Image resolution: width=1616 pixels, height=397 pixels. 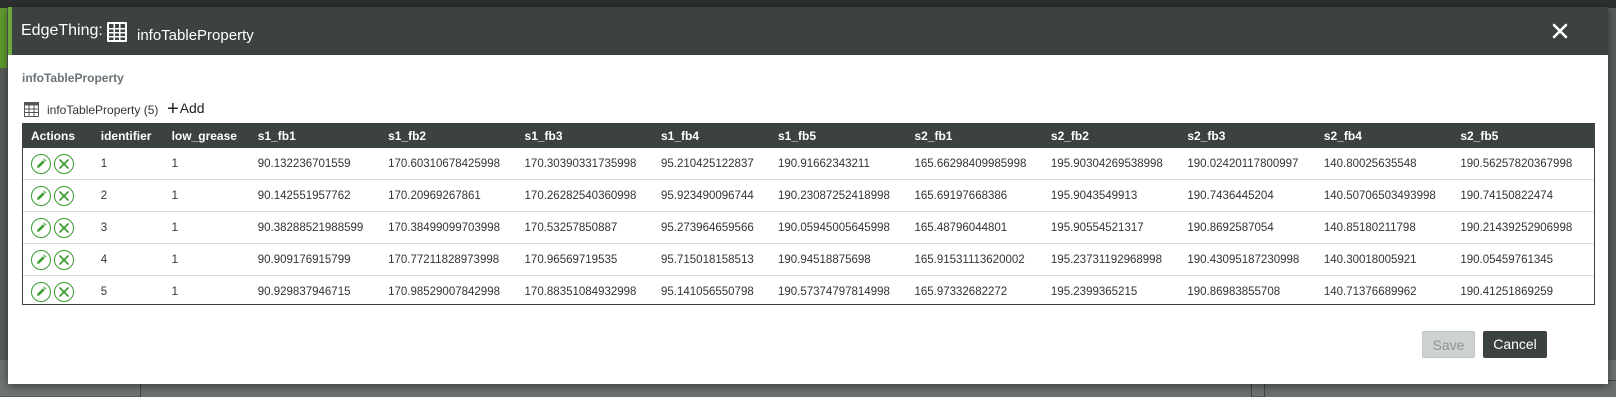 What do you see at coordinates (1448, 344) in the screenshot?
I see `save-button: Save` at bounding box center [1448, 344].